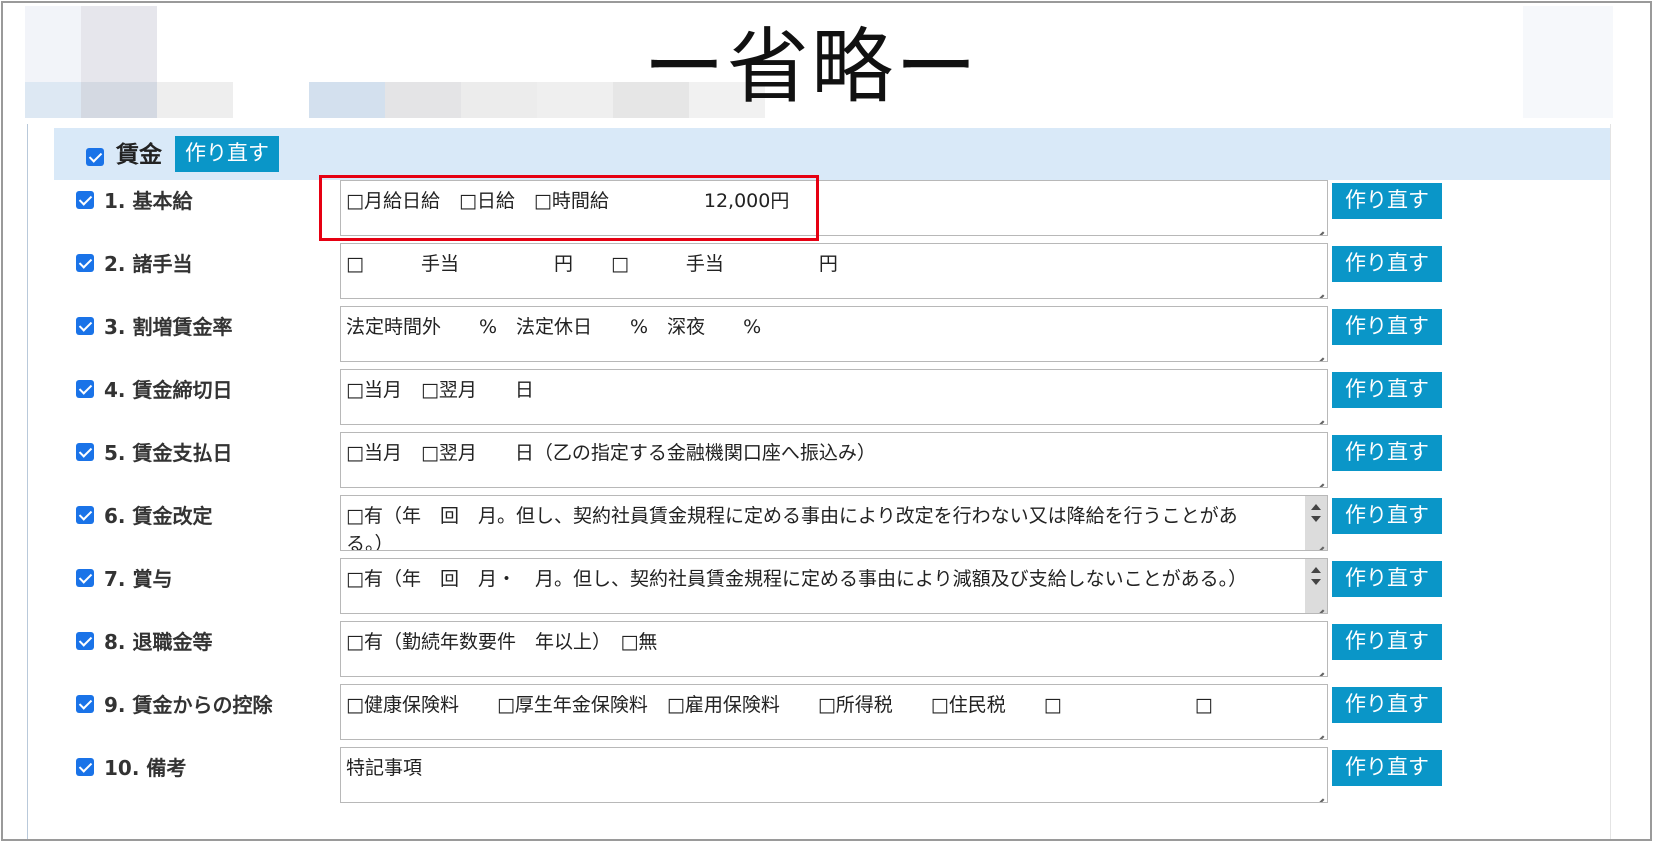  Describe the element at coordinates (148, 201) in the screenshot. I see `row-label: 1. 基本給` at that location.